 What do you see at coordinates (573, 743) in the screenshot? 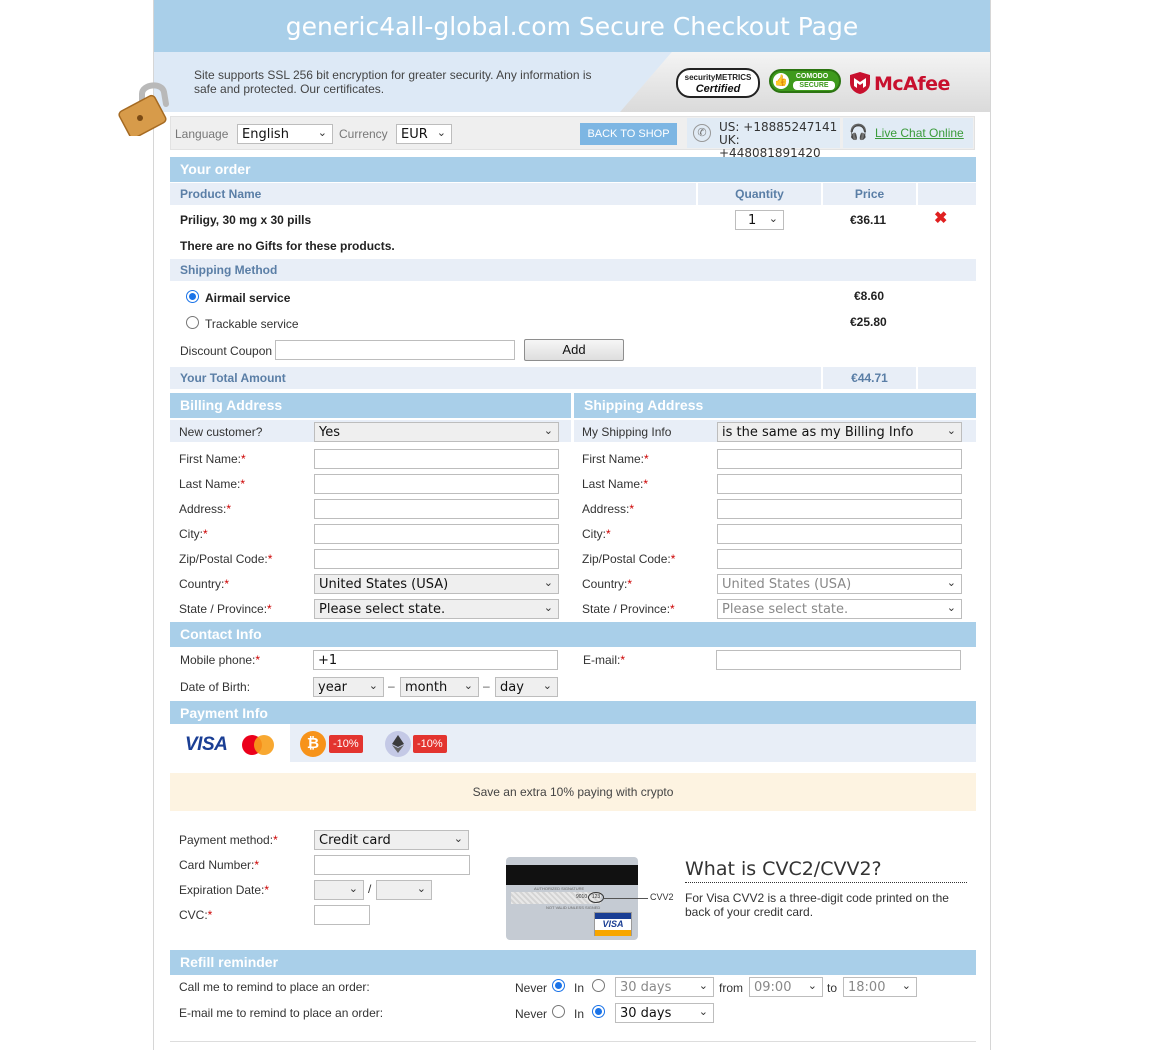
I see `payment-methods-strip: VISA ₿ -10% -10%` at bounding box center [573, 743].